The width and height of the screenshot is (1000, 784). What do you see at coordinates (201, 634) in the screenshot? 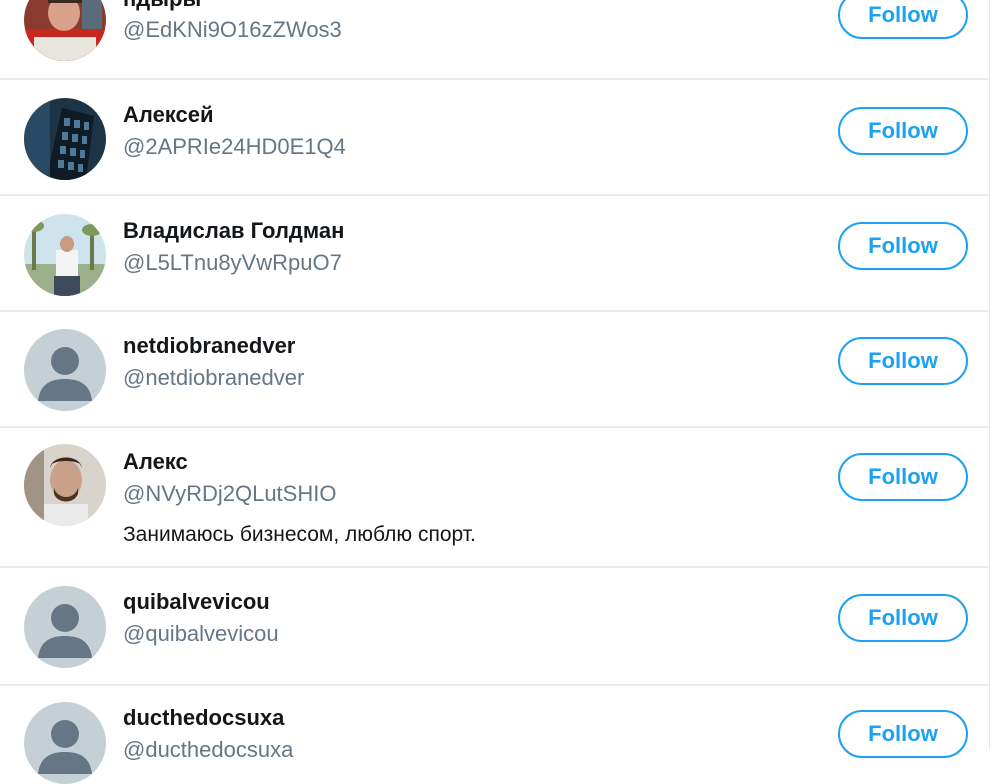
I see `user-handle: @quibalvevicou` at bounding box center [201, 634].